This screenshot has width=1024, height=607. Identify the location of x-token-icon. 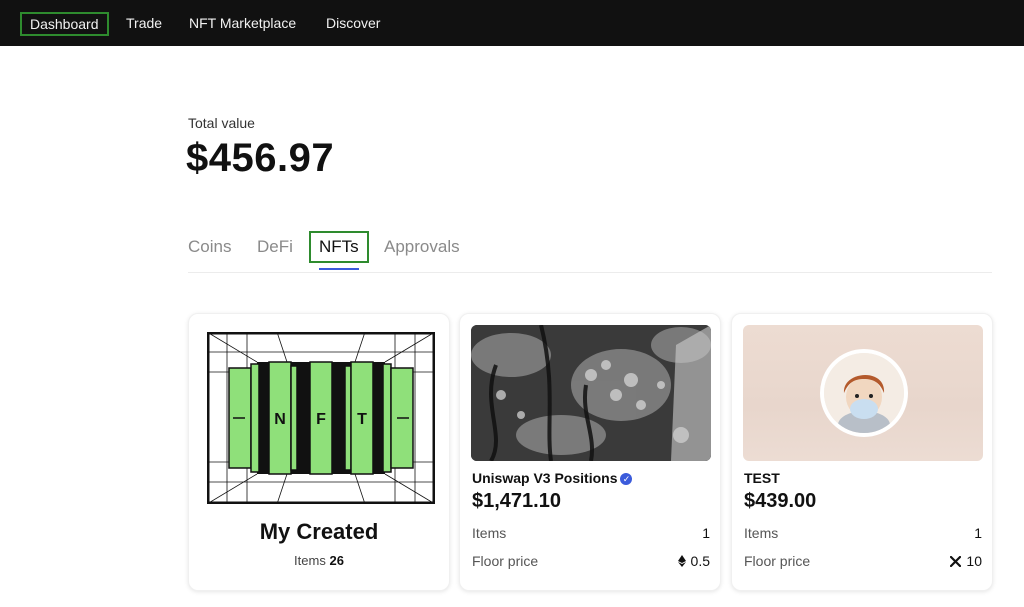
(956, 561).